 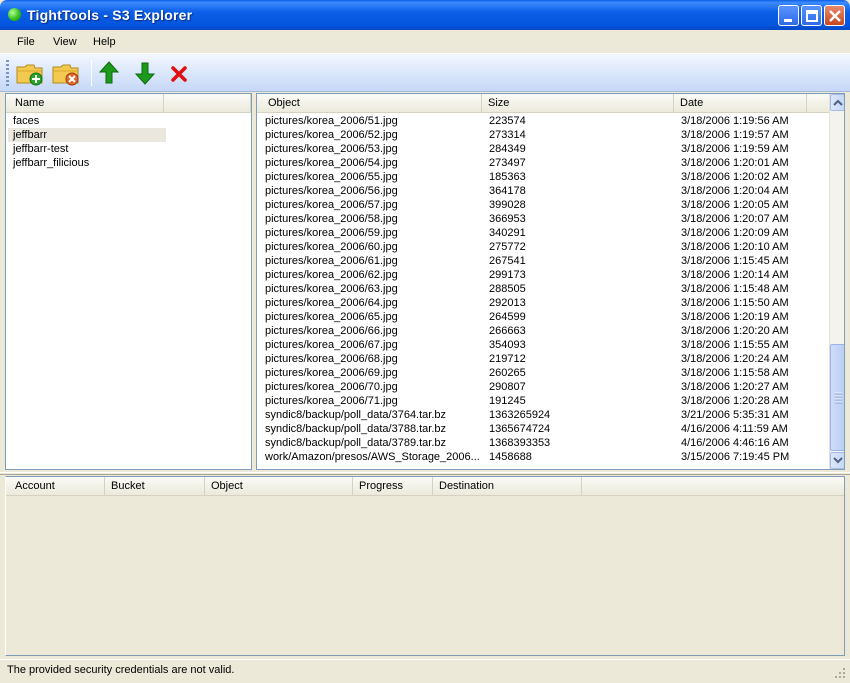 What do you see at coordinates (520, 415) in the screenshot?
I see `object-size: 1363265924` at bounding box center [520, 415].